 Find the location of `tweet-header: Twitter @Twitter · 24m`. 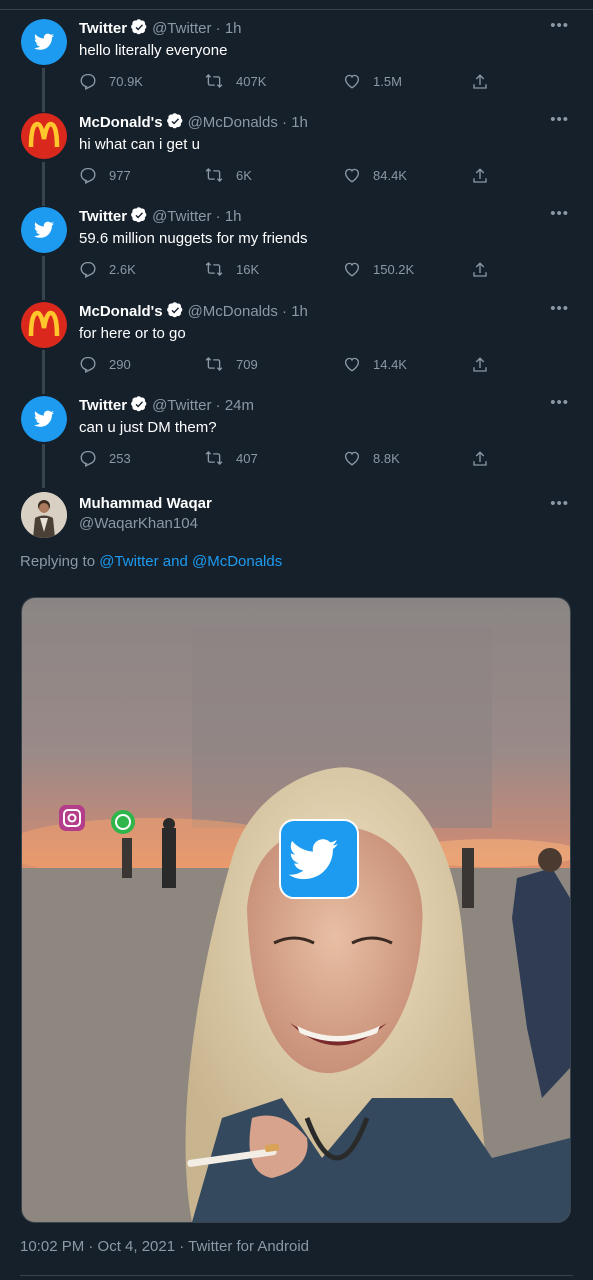

tweet-header: Twitter @Twitter · 24m is located at coordinates (166, 407).